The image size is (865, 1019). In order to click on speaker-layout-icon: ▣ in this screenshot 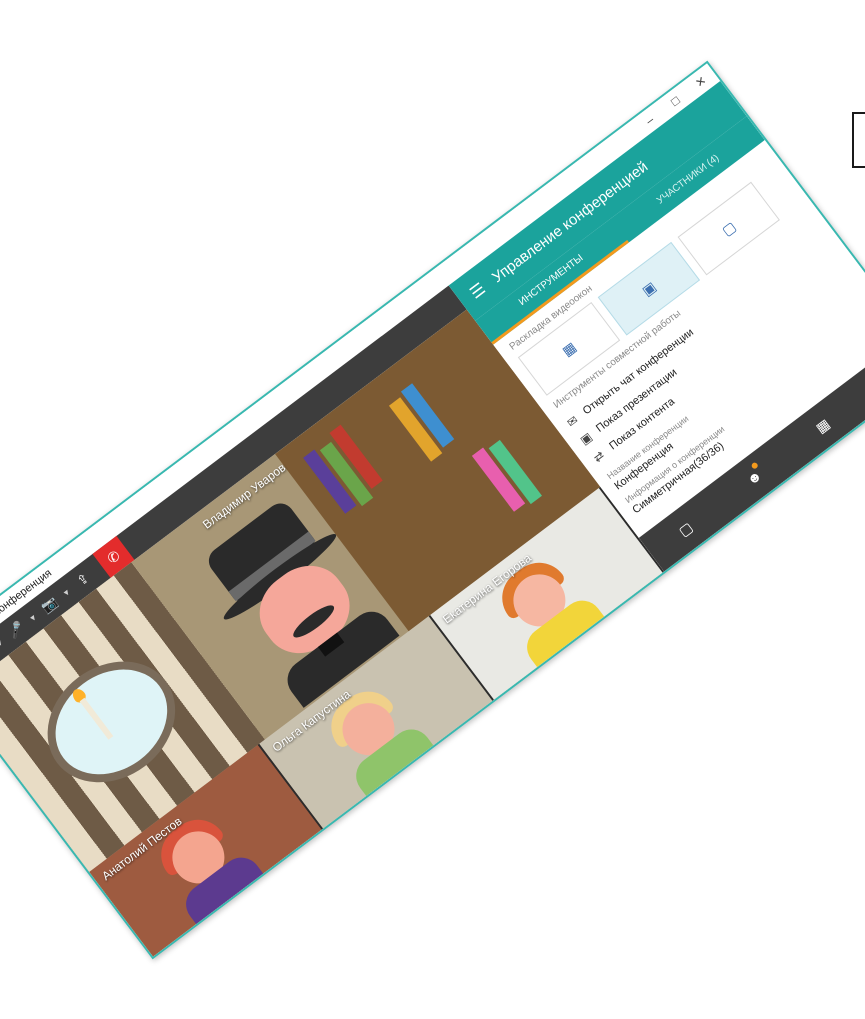, I will do `click(648, 288)`.